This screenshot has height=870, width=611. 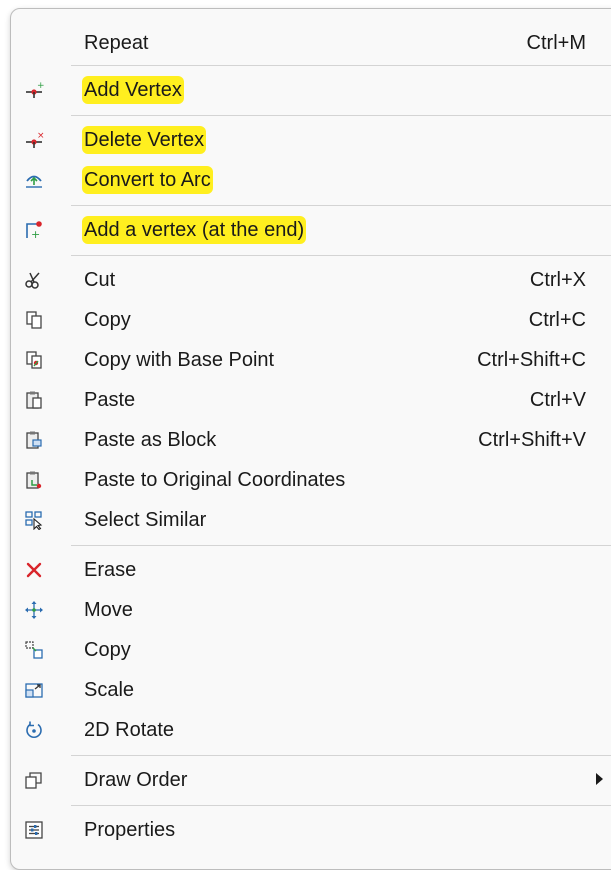 What do you see at coordinates (311, 610) in the screenshot?
I see `menu-item-move: Move` at bounding box center [311, 610].